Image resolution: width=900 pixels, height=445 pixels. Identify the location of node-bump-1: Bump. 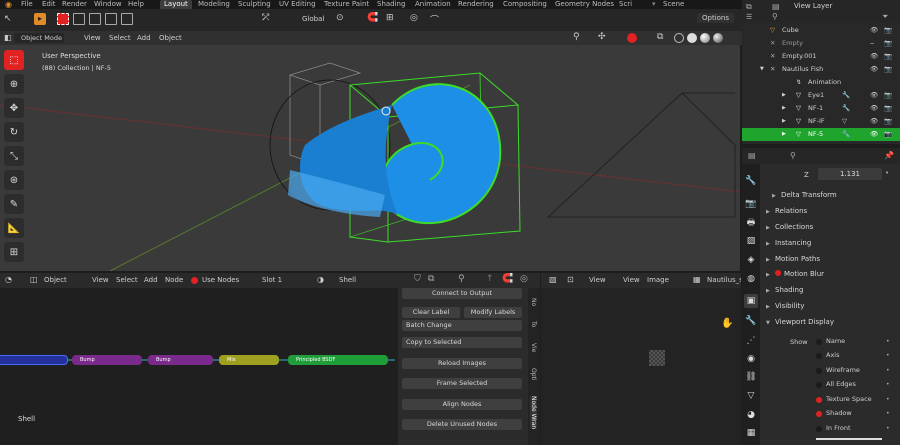
(107, 360).